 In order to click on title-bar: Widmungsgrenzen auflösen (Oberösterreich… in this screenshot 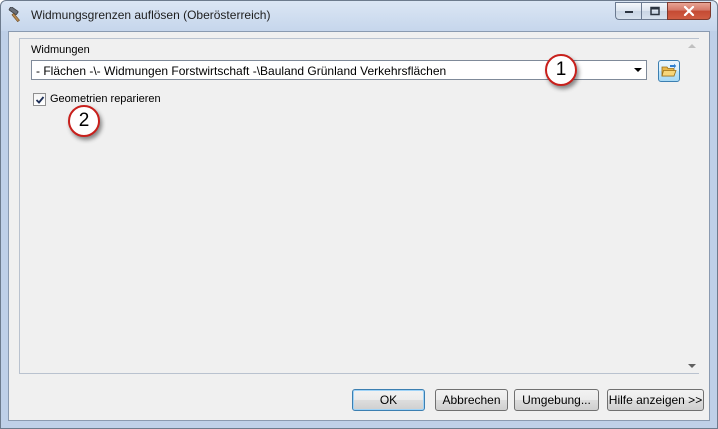, I will do `click(359, 16)`.